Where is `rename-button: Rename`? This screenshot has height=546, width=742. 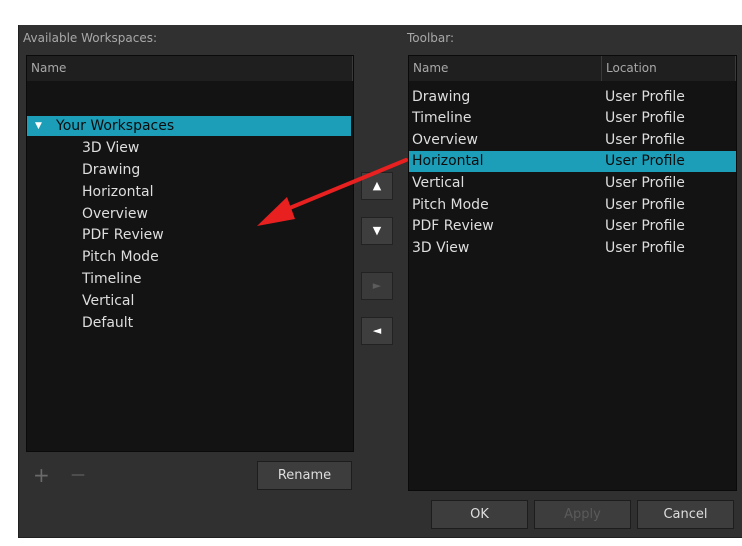 rename-button: Rename is located at coordinates (304, 475).